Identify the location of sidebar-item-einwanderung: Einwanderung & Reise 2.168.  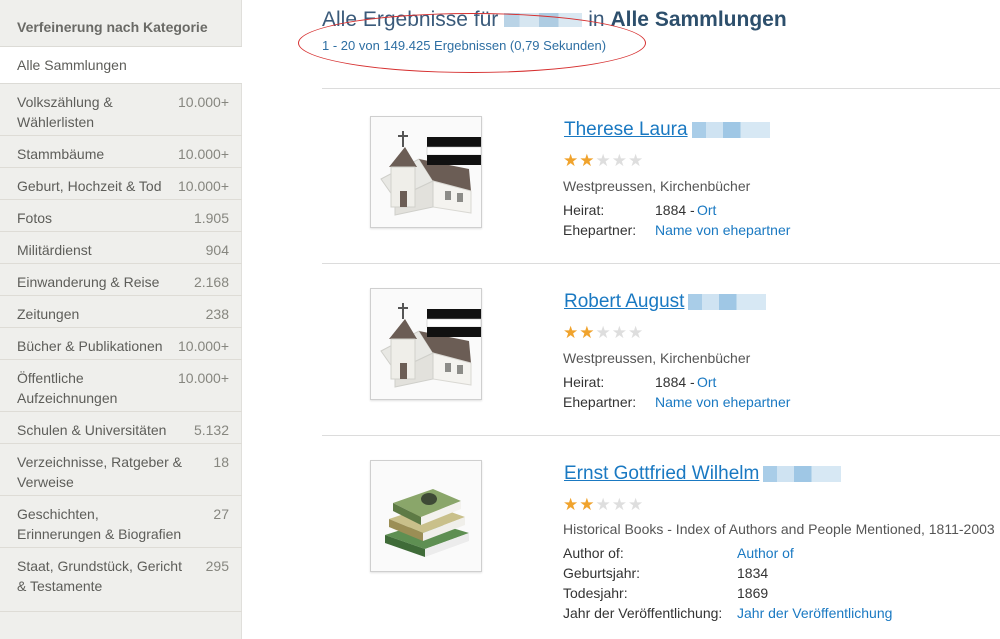
(121, 280).